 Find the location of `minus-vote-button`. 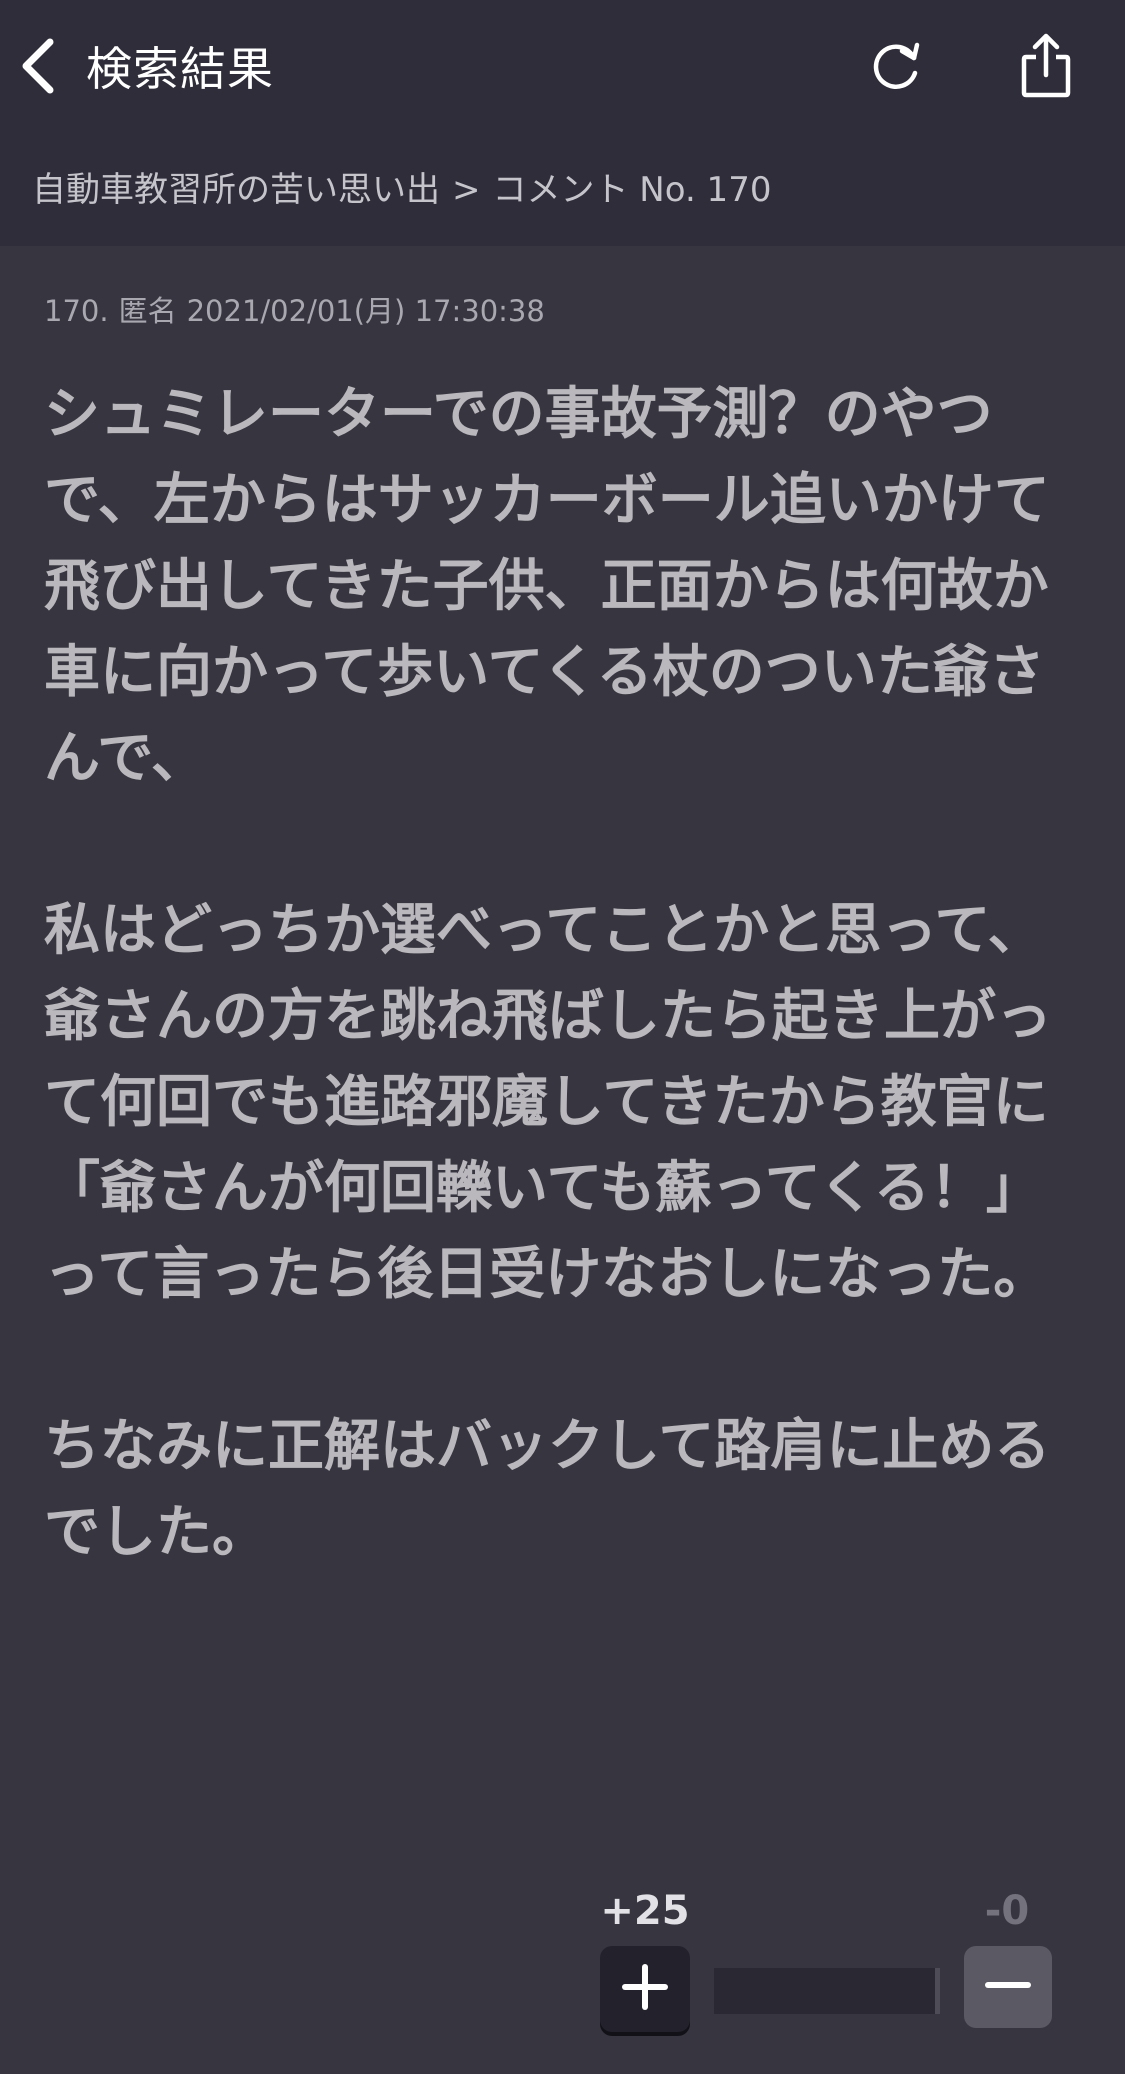

minus-vote-button is located at coordinates (1008, 1987).